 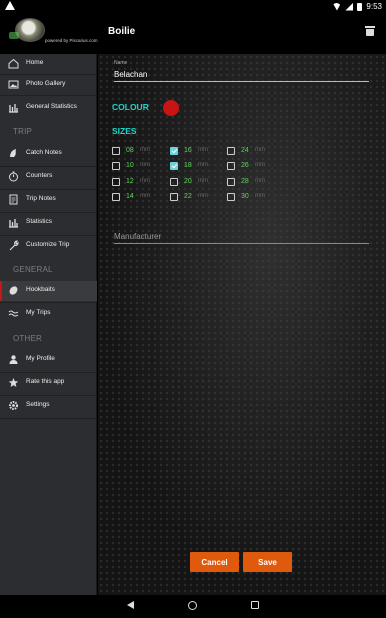 What do you see at coordinates (193, 34) in the screenshot?
I see `app-toolbar: powered by Piscarius.com Boilie` at bounding box center [193, 34].